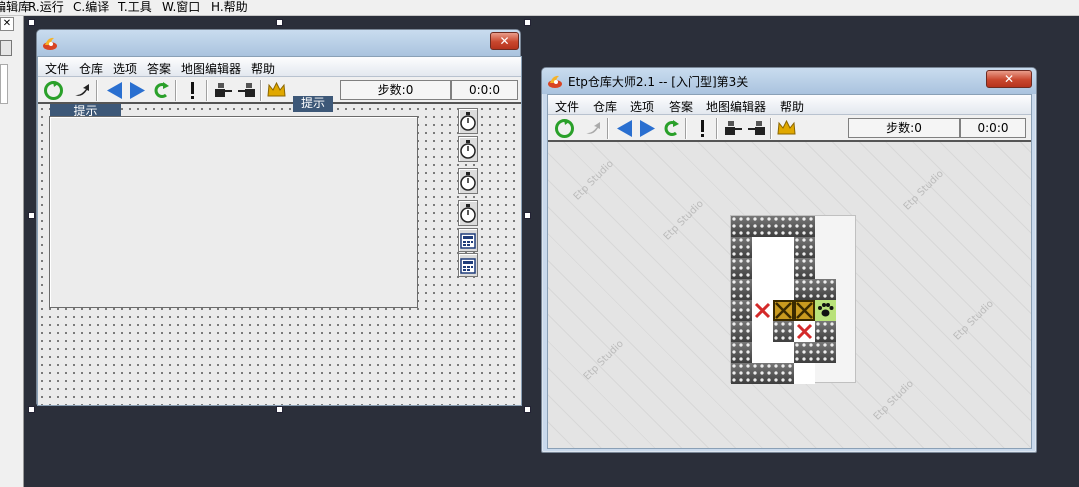  I want to click on timer-display: 0:0:0, so click(484, 90).